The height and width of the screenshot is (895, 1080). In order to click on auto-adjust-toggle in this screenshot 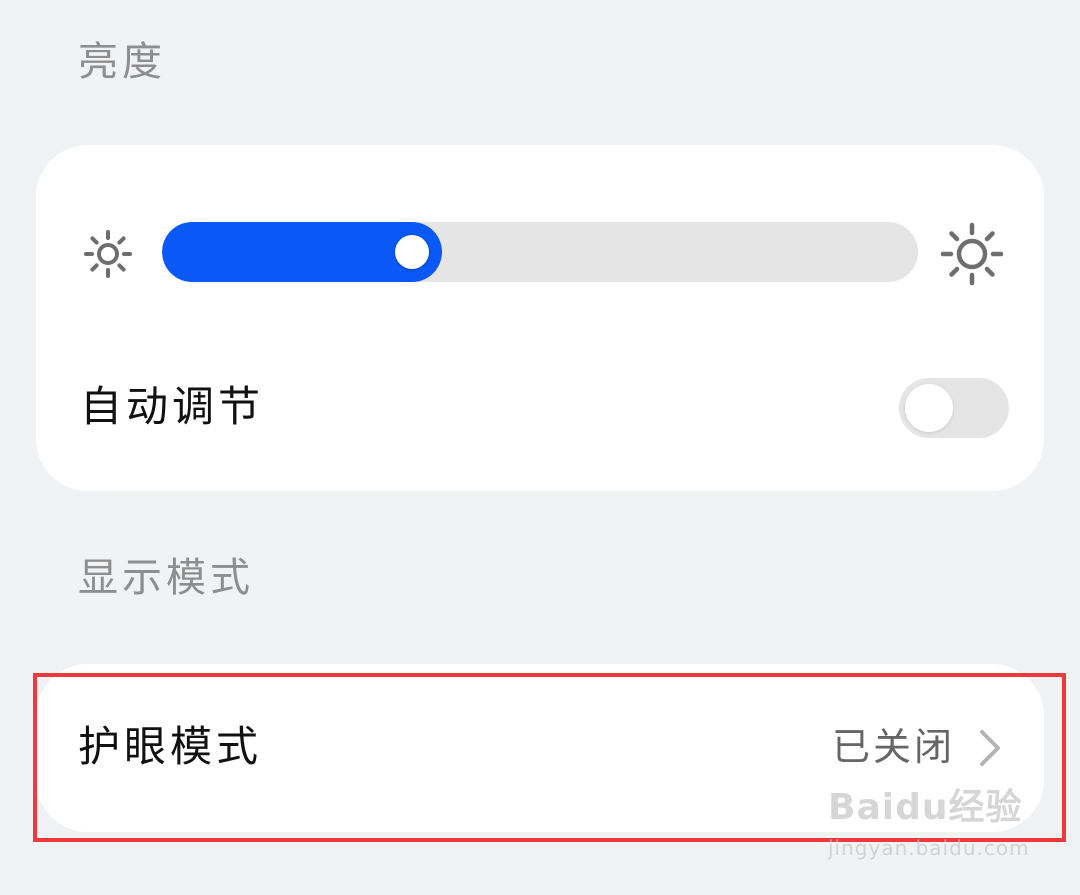, I will do `click(954, 408)`.